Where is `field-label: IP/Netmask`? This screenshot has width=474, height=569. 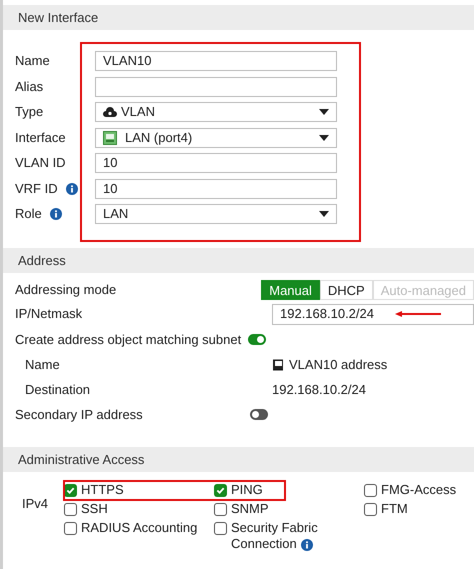
field-label: IP/Netmask is located at coordinates (49, 314).